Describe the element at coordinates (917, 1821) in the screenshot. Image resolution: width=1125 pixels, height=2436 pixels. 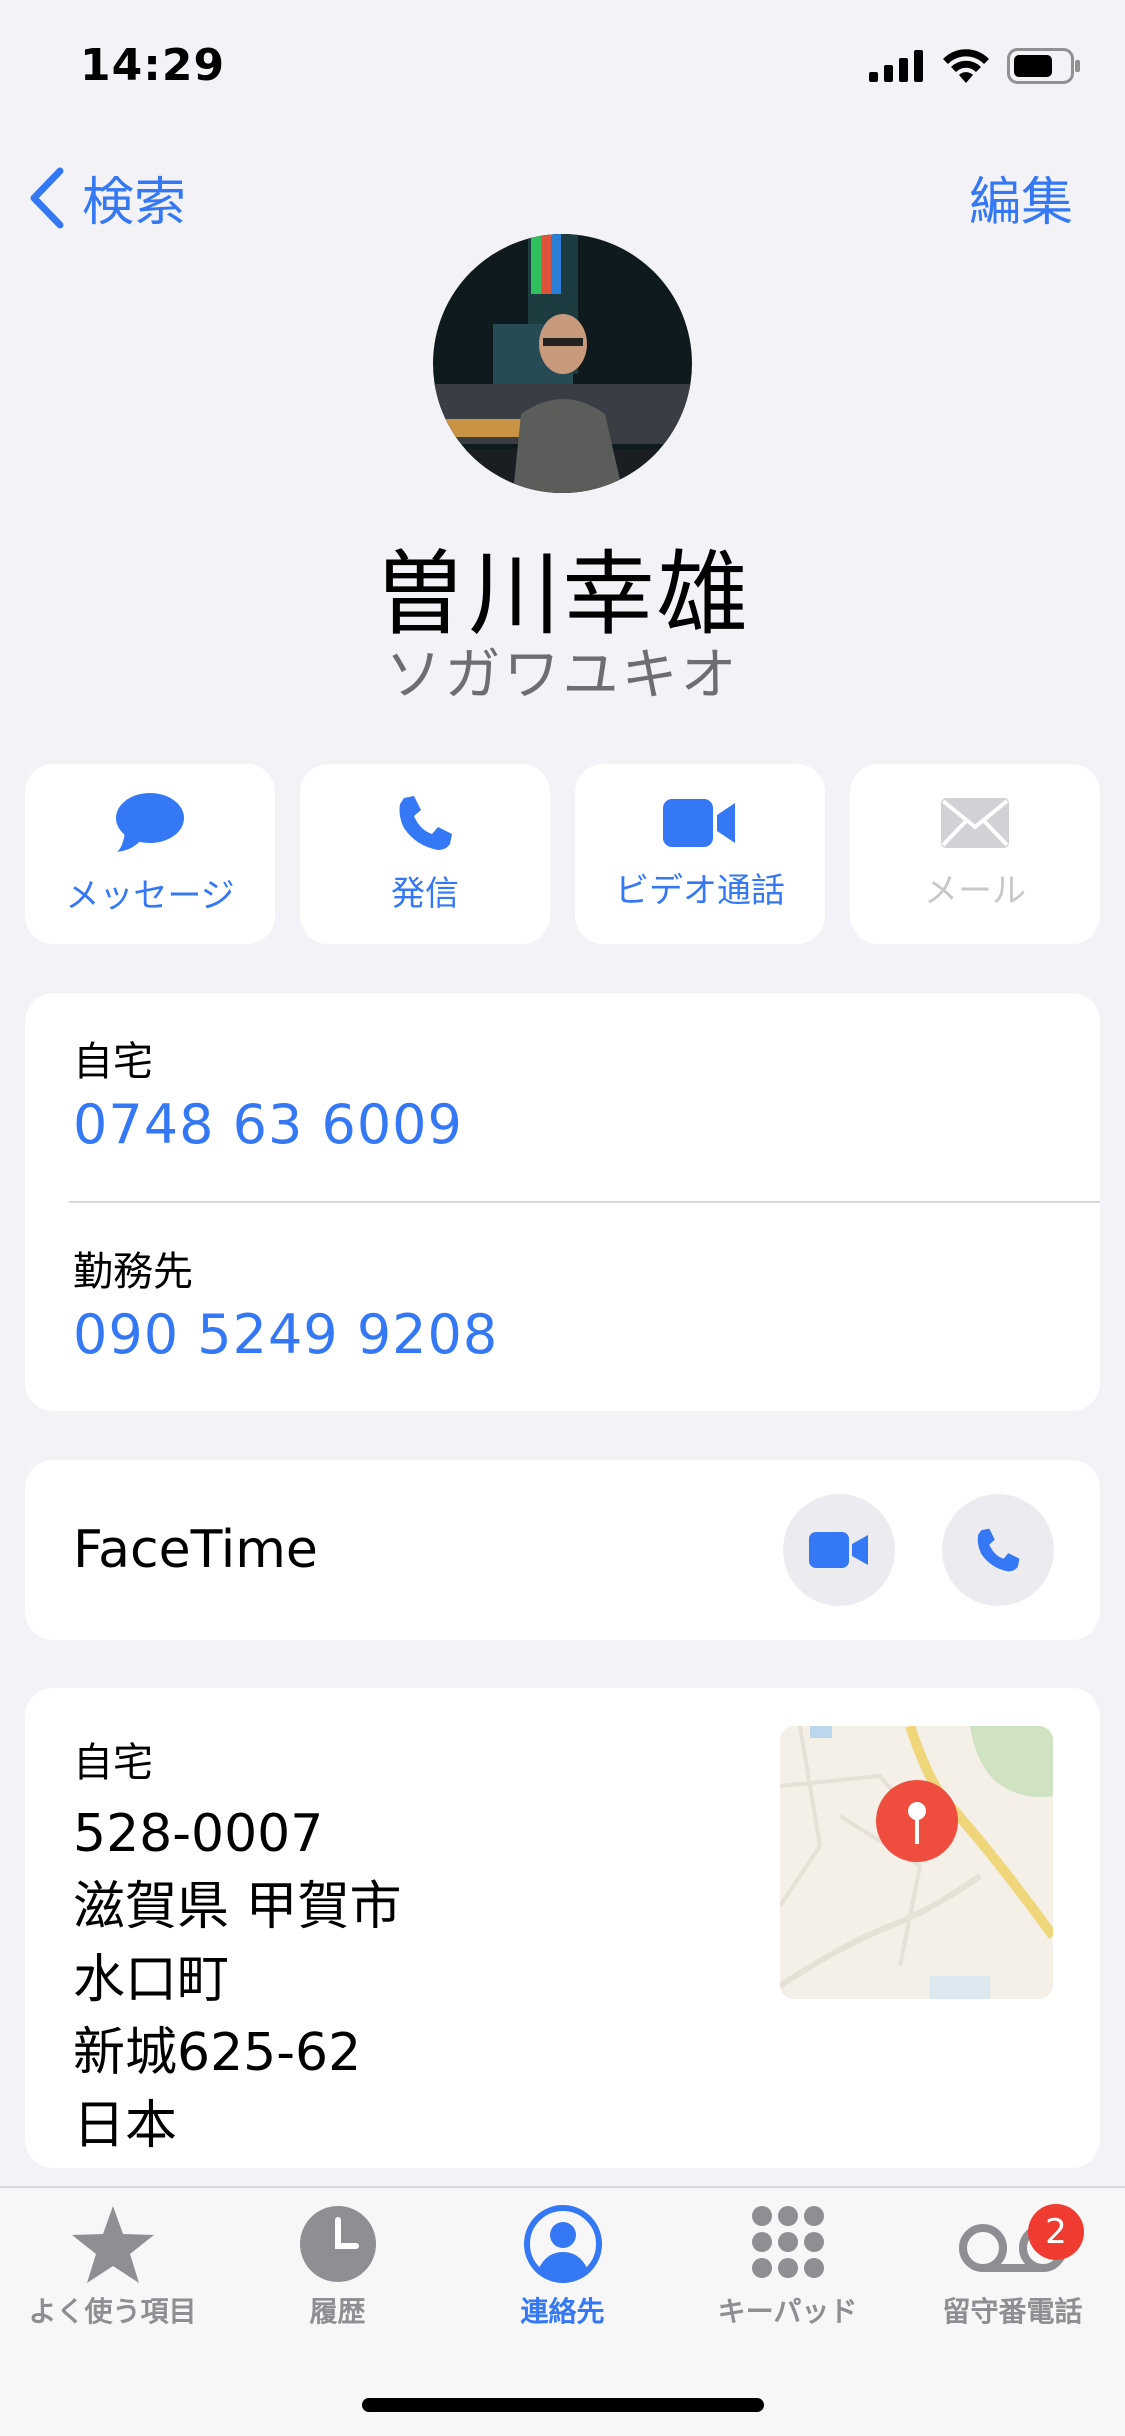
I see `map-pin-icon` at that location.